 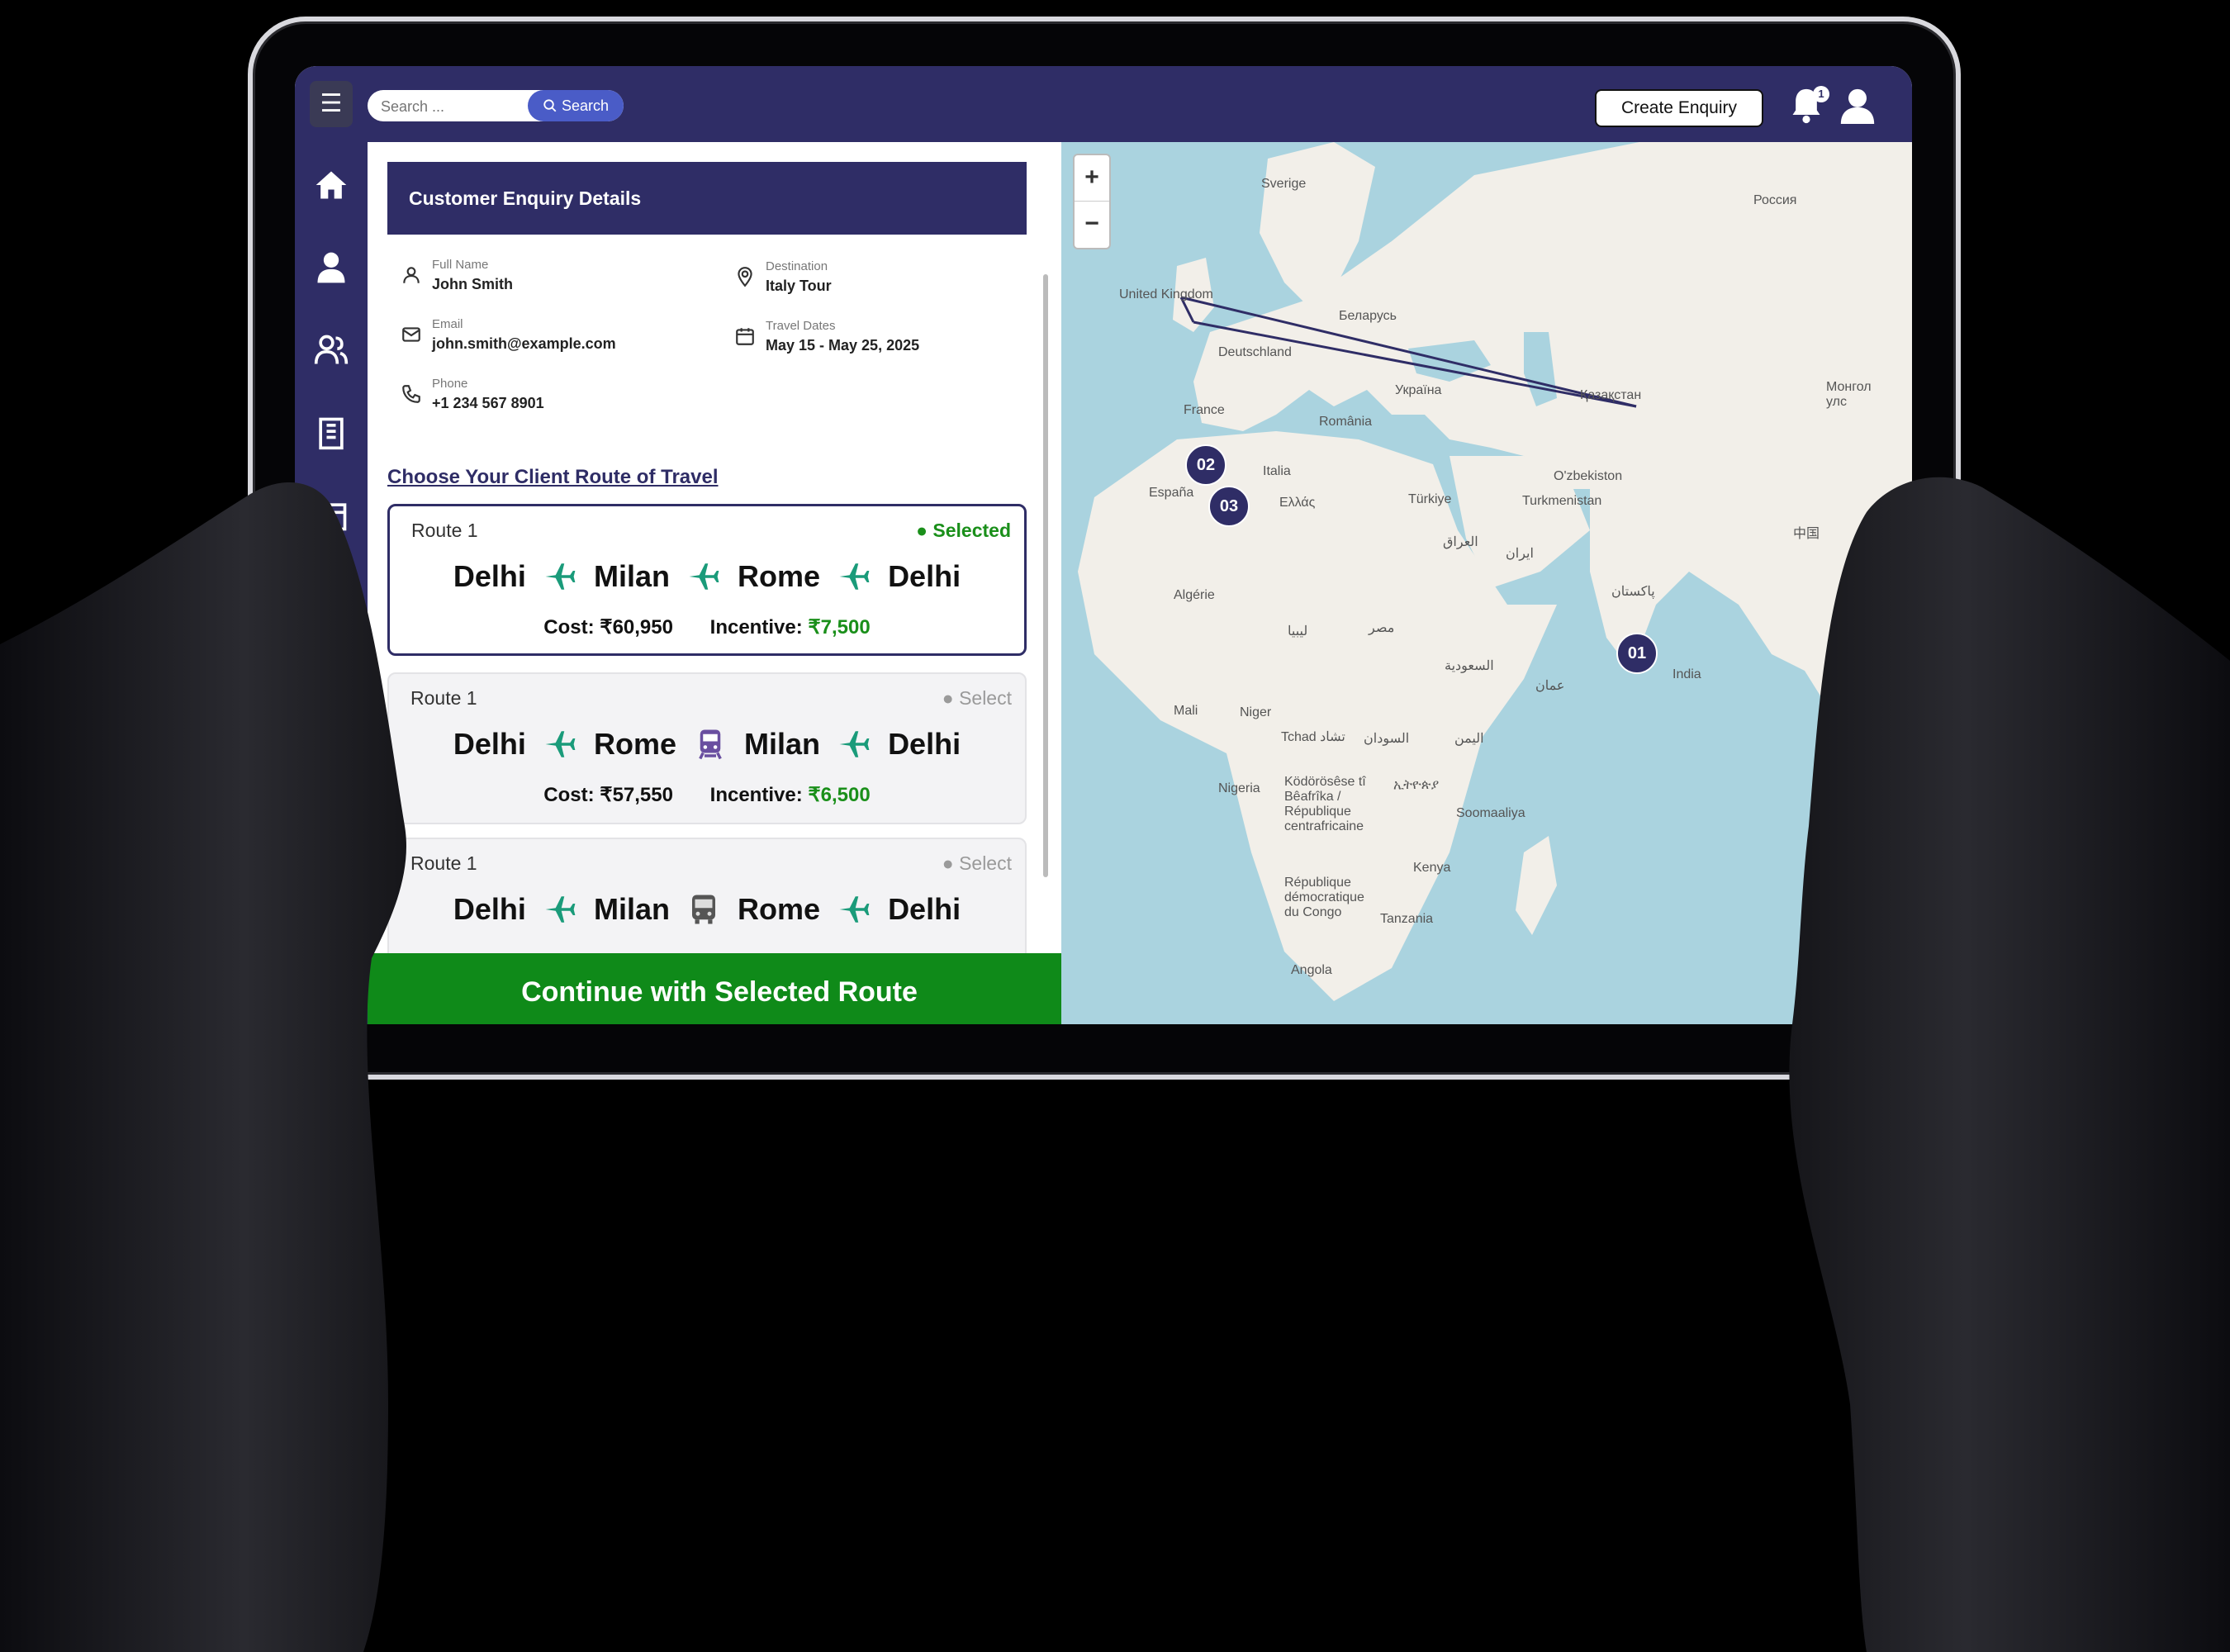 I want to click on map-label: السعودية, so click(x=1469, y=666).